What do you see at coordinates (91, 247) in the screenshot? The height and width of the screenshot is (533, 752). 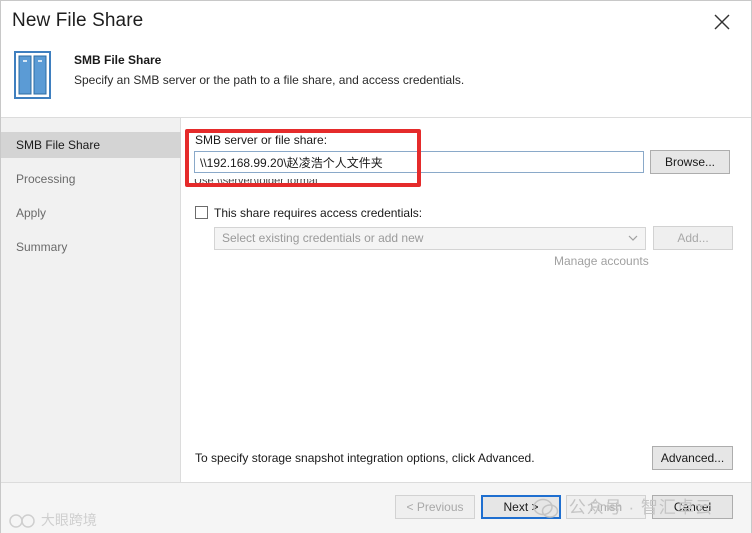 I see `sidebar-item-summary: Summary` at bounding box center [91, 247].